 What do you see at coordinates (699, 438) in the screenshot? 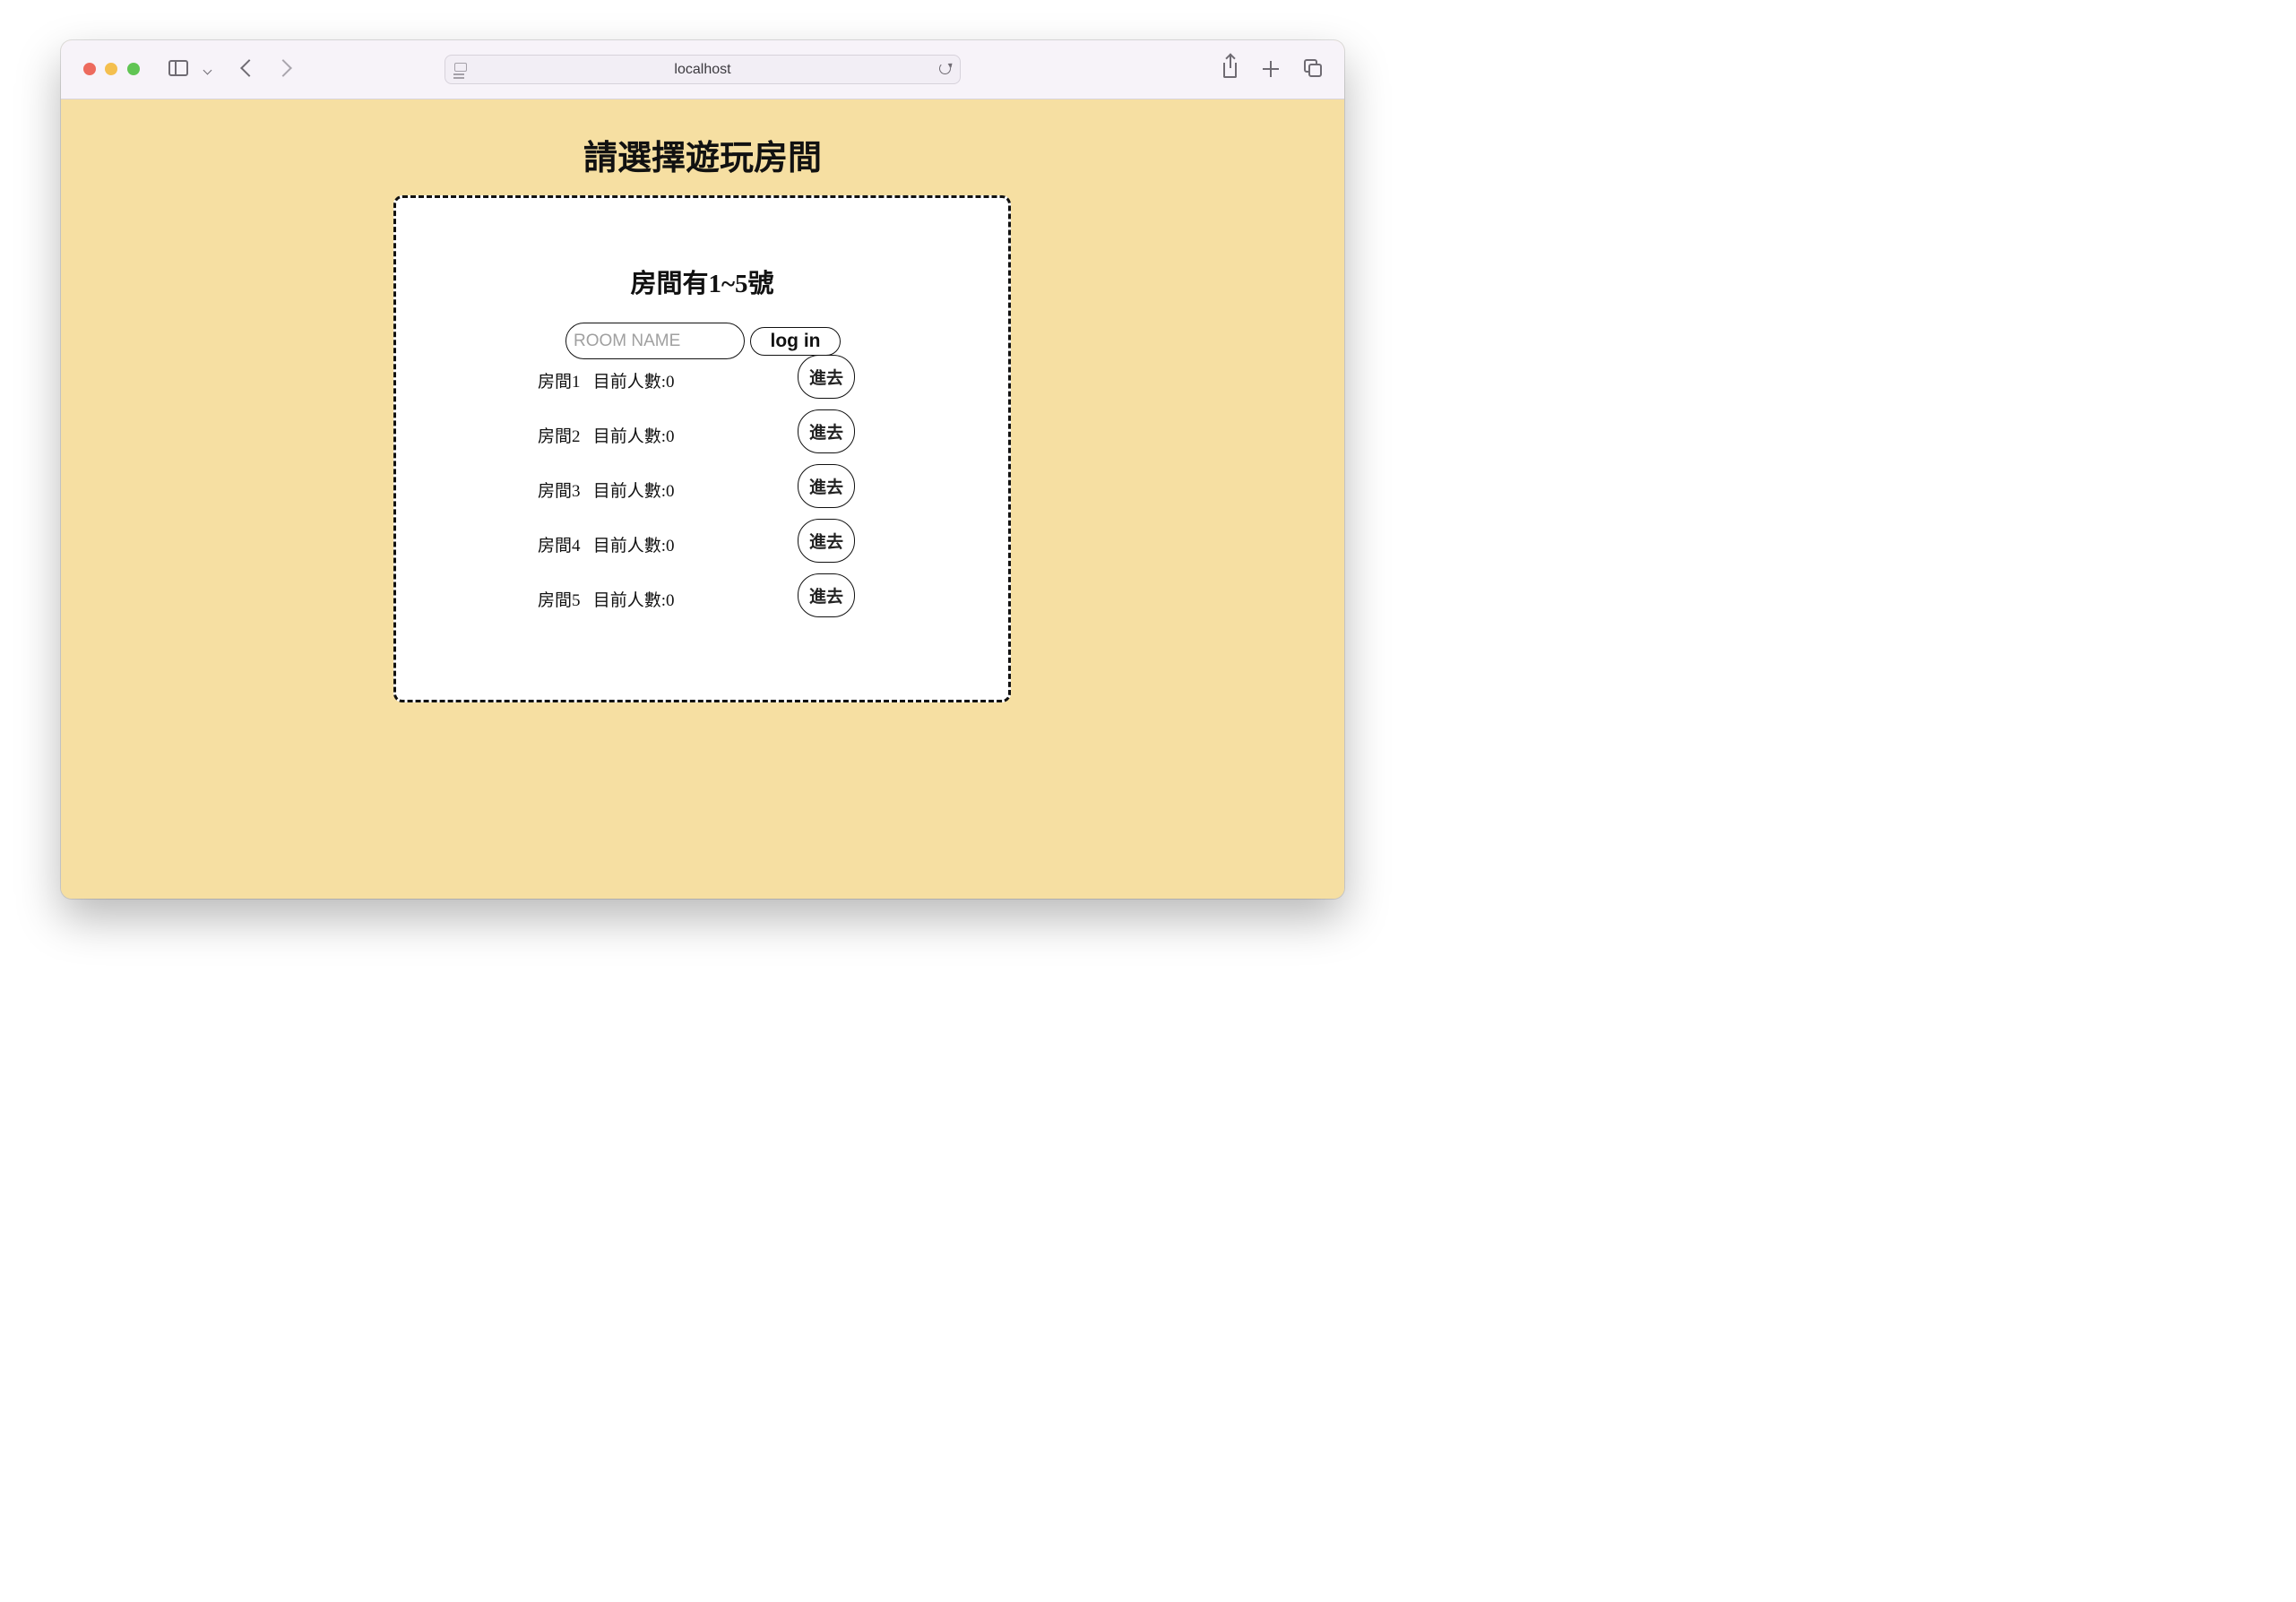
I see `room-row: 房間2 目前人數:0 進去` at bounding box center [699, 438].